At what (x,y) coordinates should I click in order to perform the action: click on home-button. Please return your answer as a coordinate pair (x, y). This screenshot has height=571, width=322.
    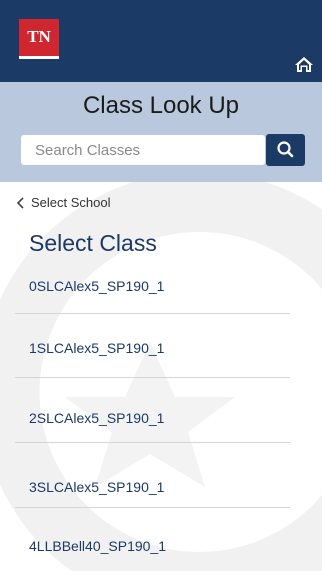
    Looking at the image, I should click on (304, 64).